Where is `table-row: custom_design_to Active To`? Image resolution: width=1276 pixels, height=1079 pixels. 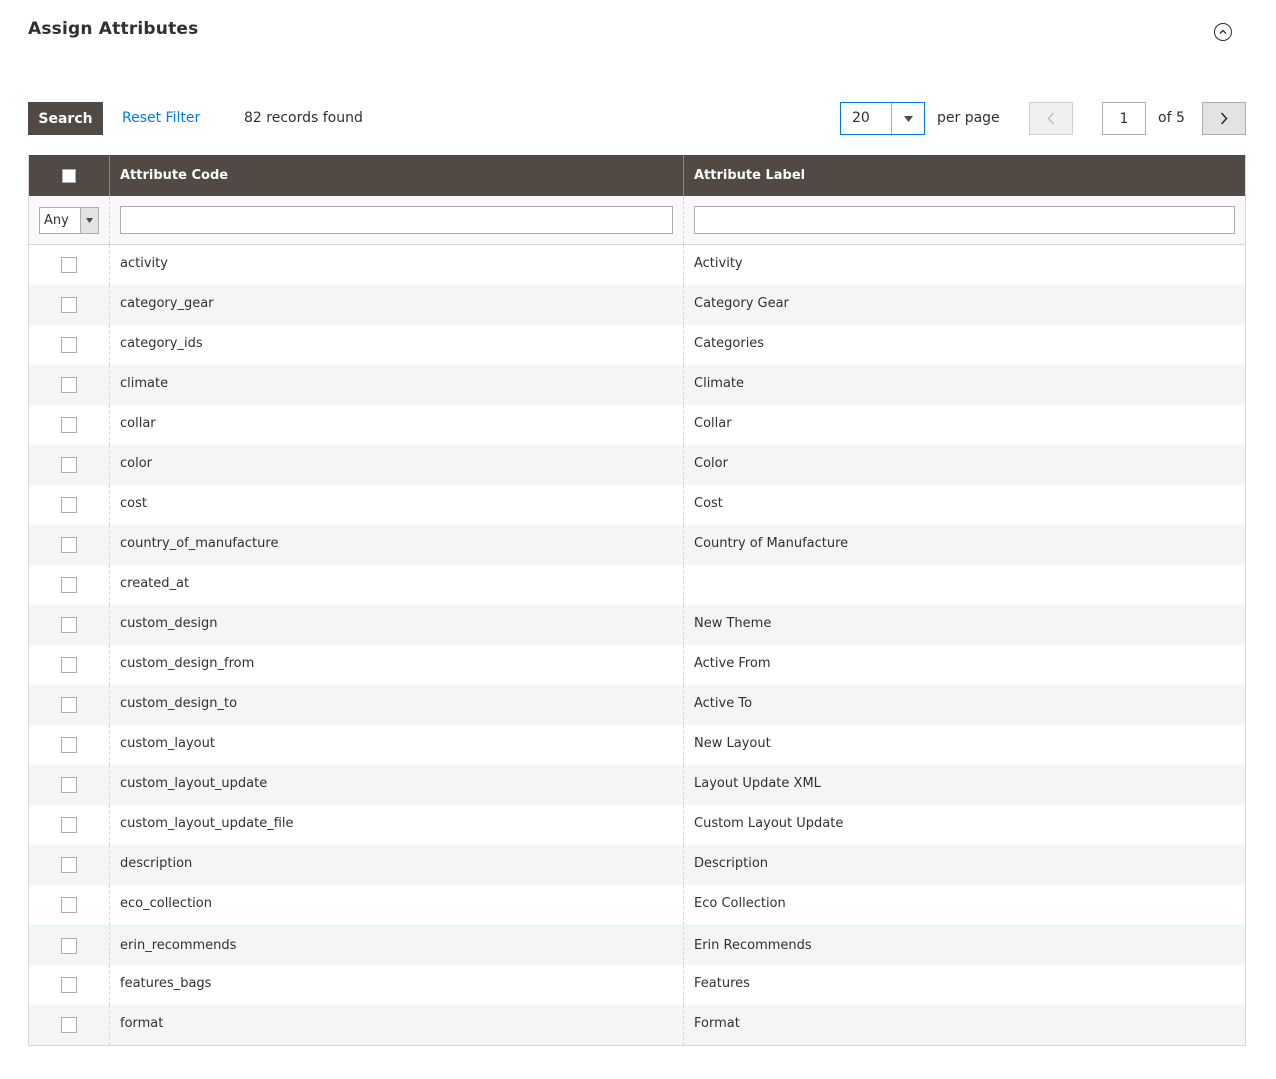
table-row: custom_design_to Active To is located at coordinates (637, 705).